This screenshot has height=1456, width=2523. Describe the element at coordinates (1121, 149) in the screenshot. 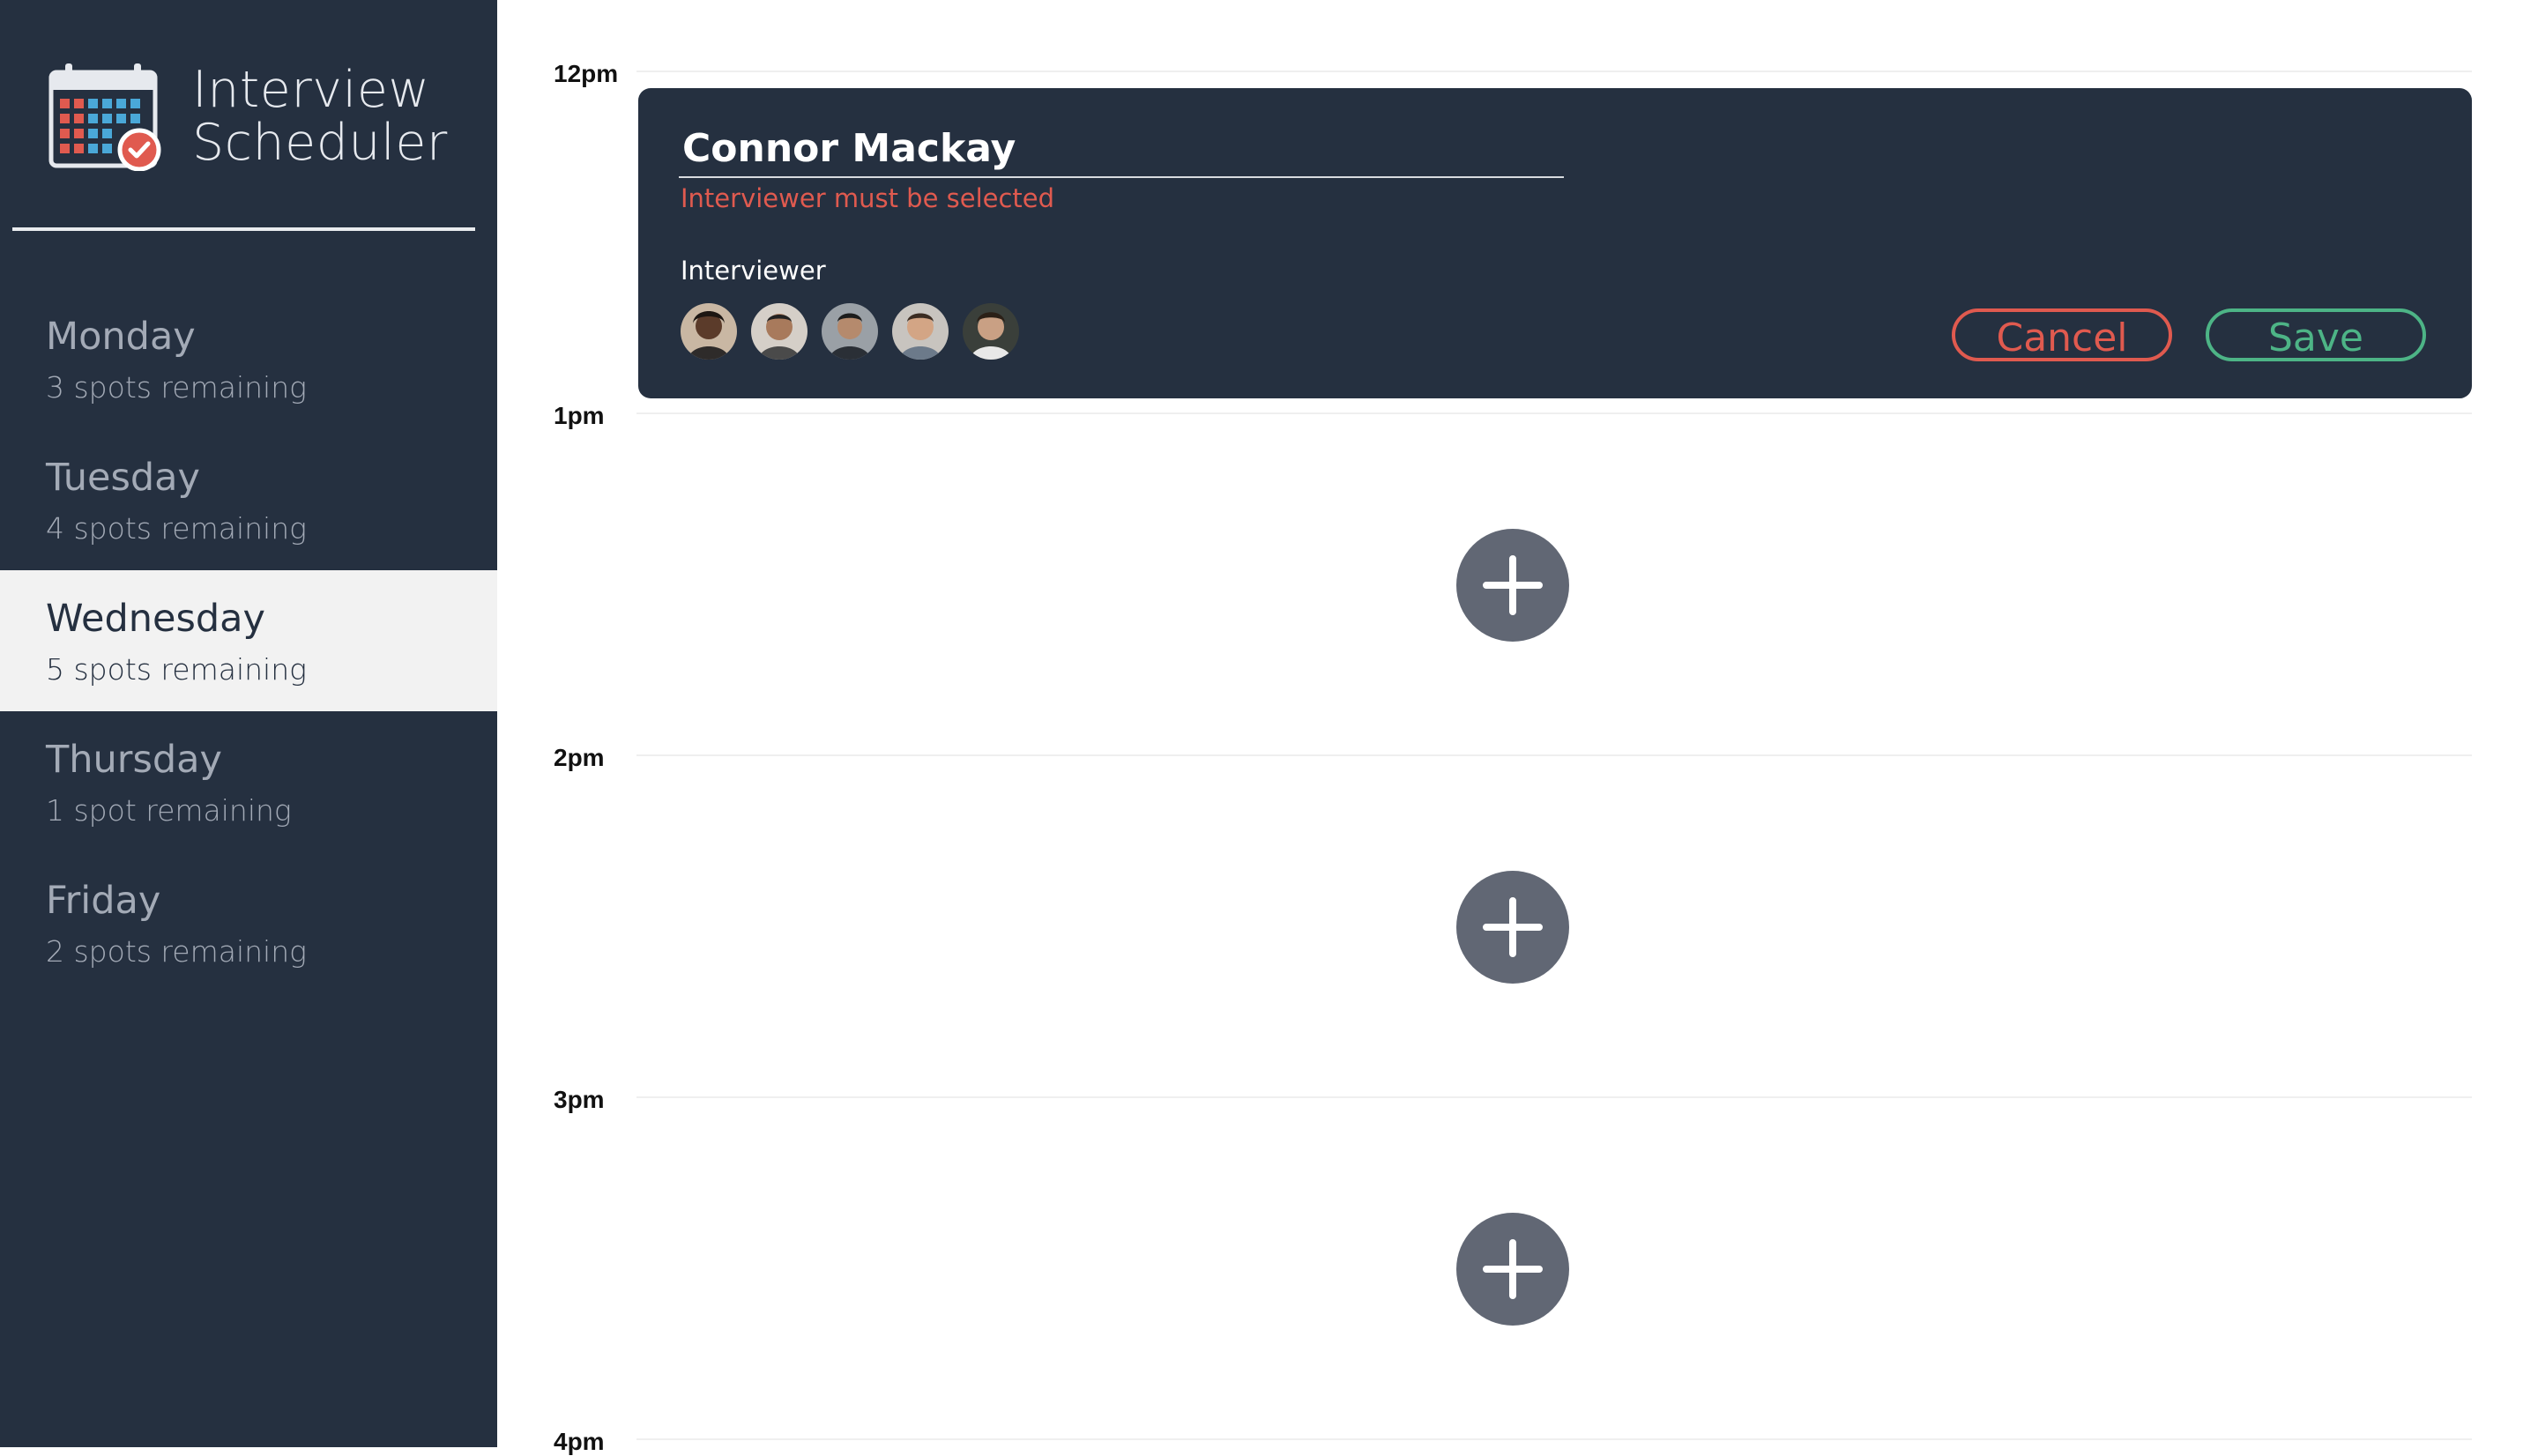

I see `student-name-input` at that location.